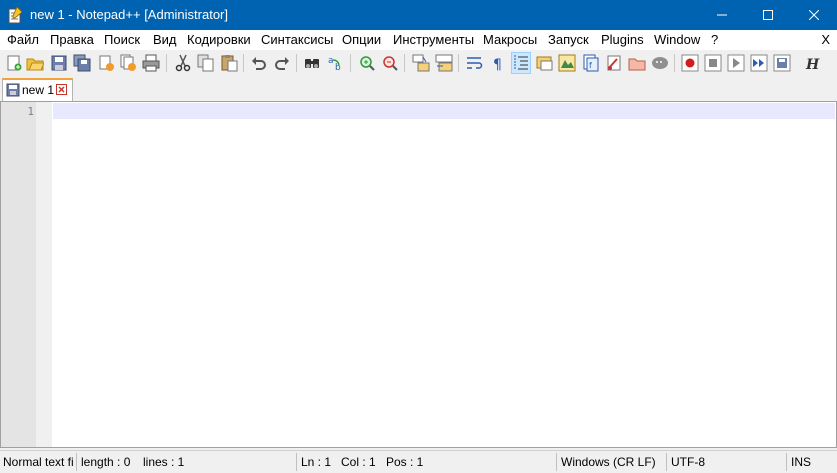 Image resolution: width=837 pixels, height=473 pixels. I want to click on close-window-button, so click(814, 15).